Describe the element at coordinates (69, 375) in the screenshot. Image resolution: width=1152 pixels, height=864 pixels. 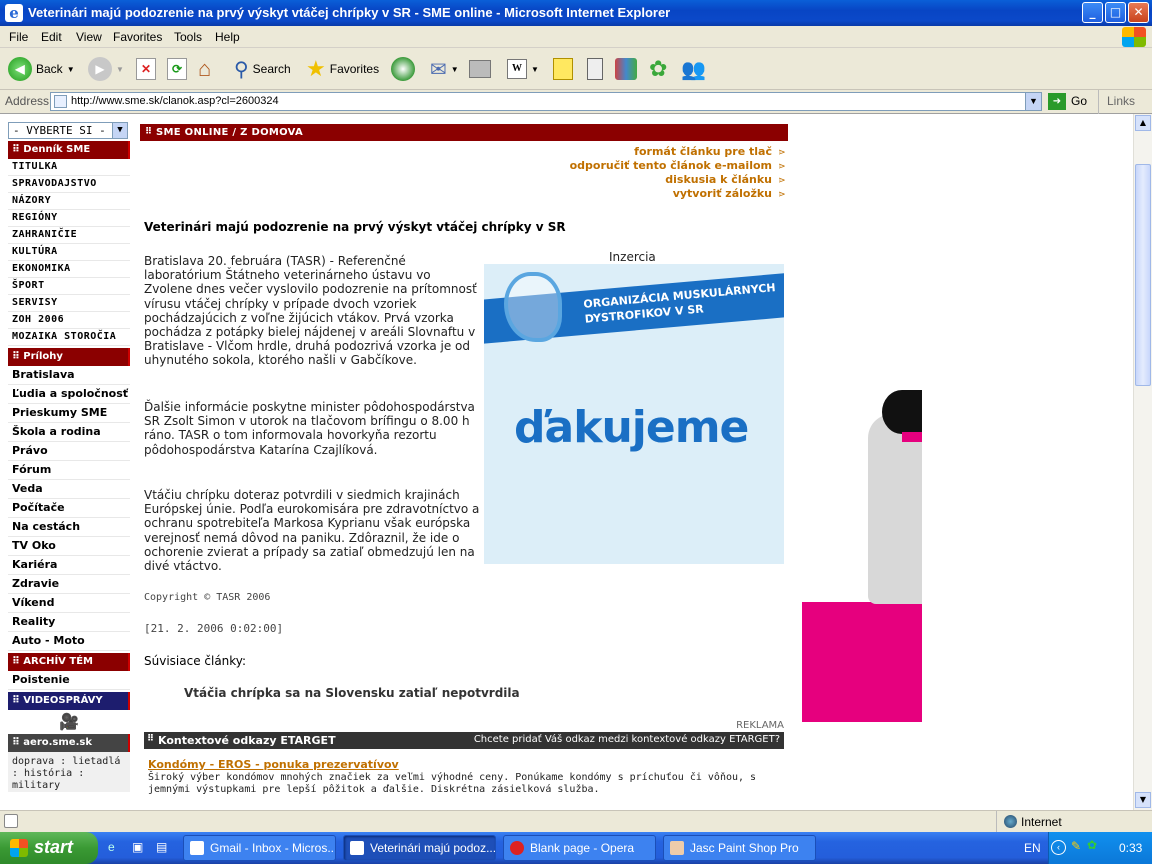
I see `nav-item: Bratislava` at that location.